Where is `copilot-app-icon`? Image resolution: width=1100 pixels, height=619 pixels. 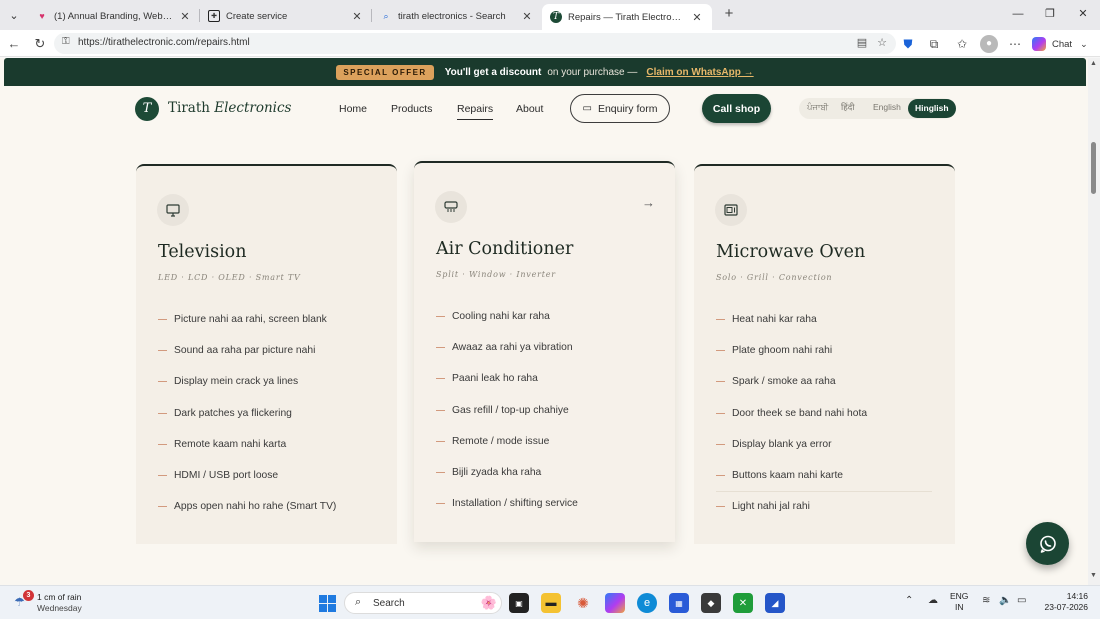
copilot-app-icon is located at coordinates (615, 603).